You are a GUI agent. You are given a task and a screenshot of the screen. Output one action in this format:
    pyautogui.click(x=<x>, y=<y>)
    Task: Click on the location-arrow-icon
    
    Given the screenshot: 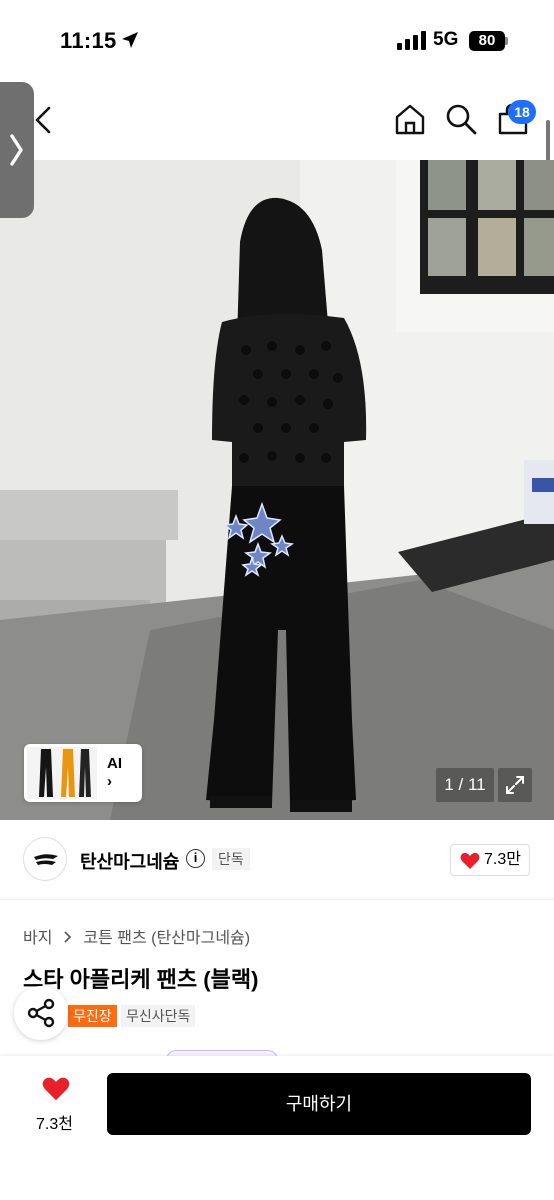 What is the action you would take?
    pyautogui.click(x=130, y=40)
    